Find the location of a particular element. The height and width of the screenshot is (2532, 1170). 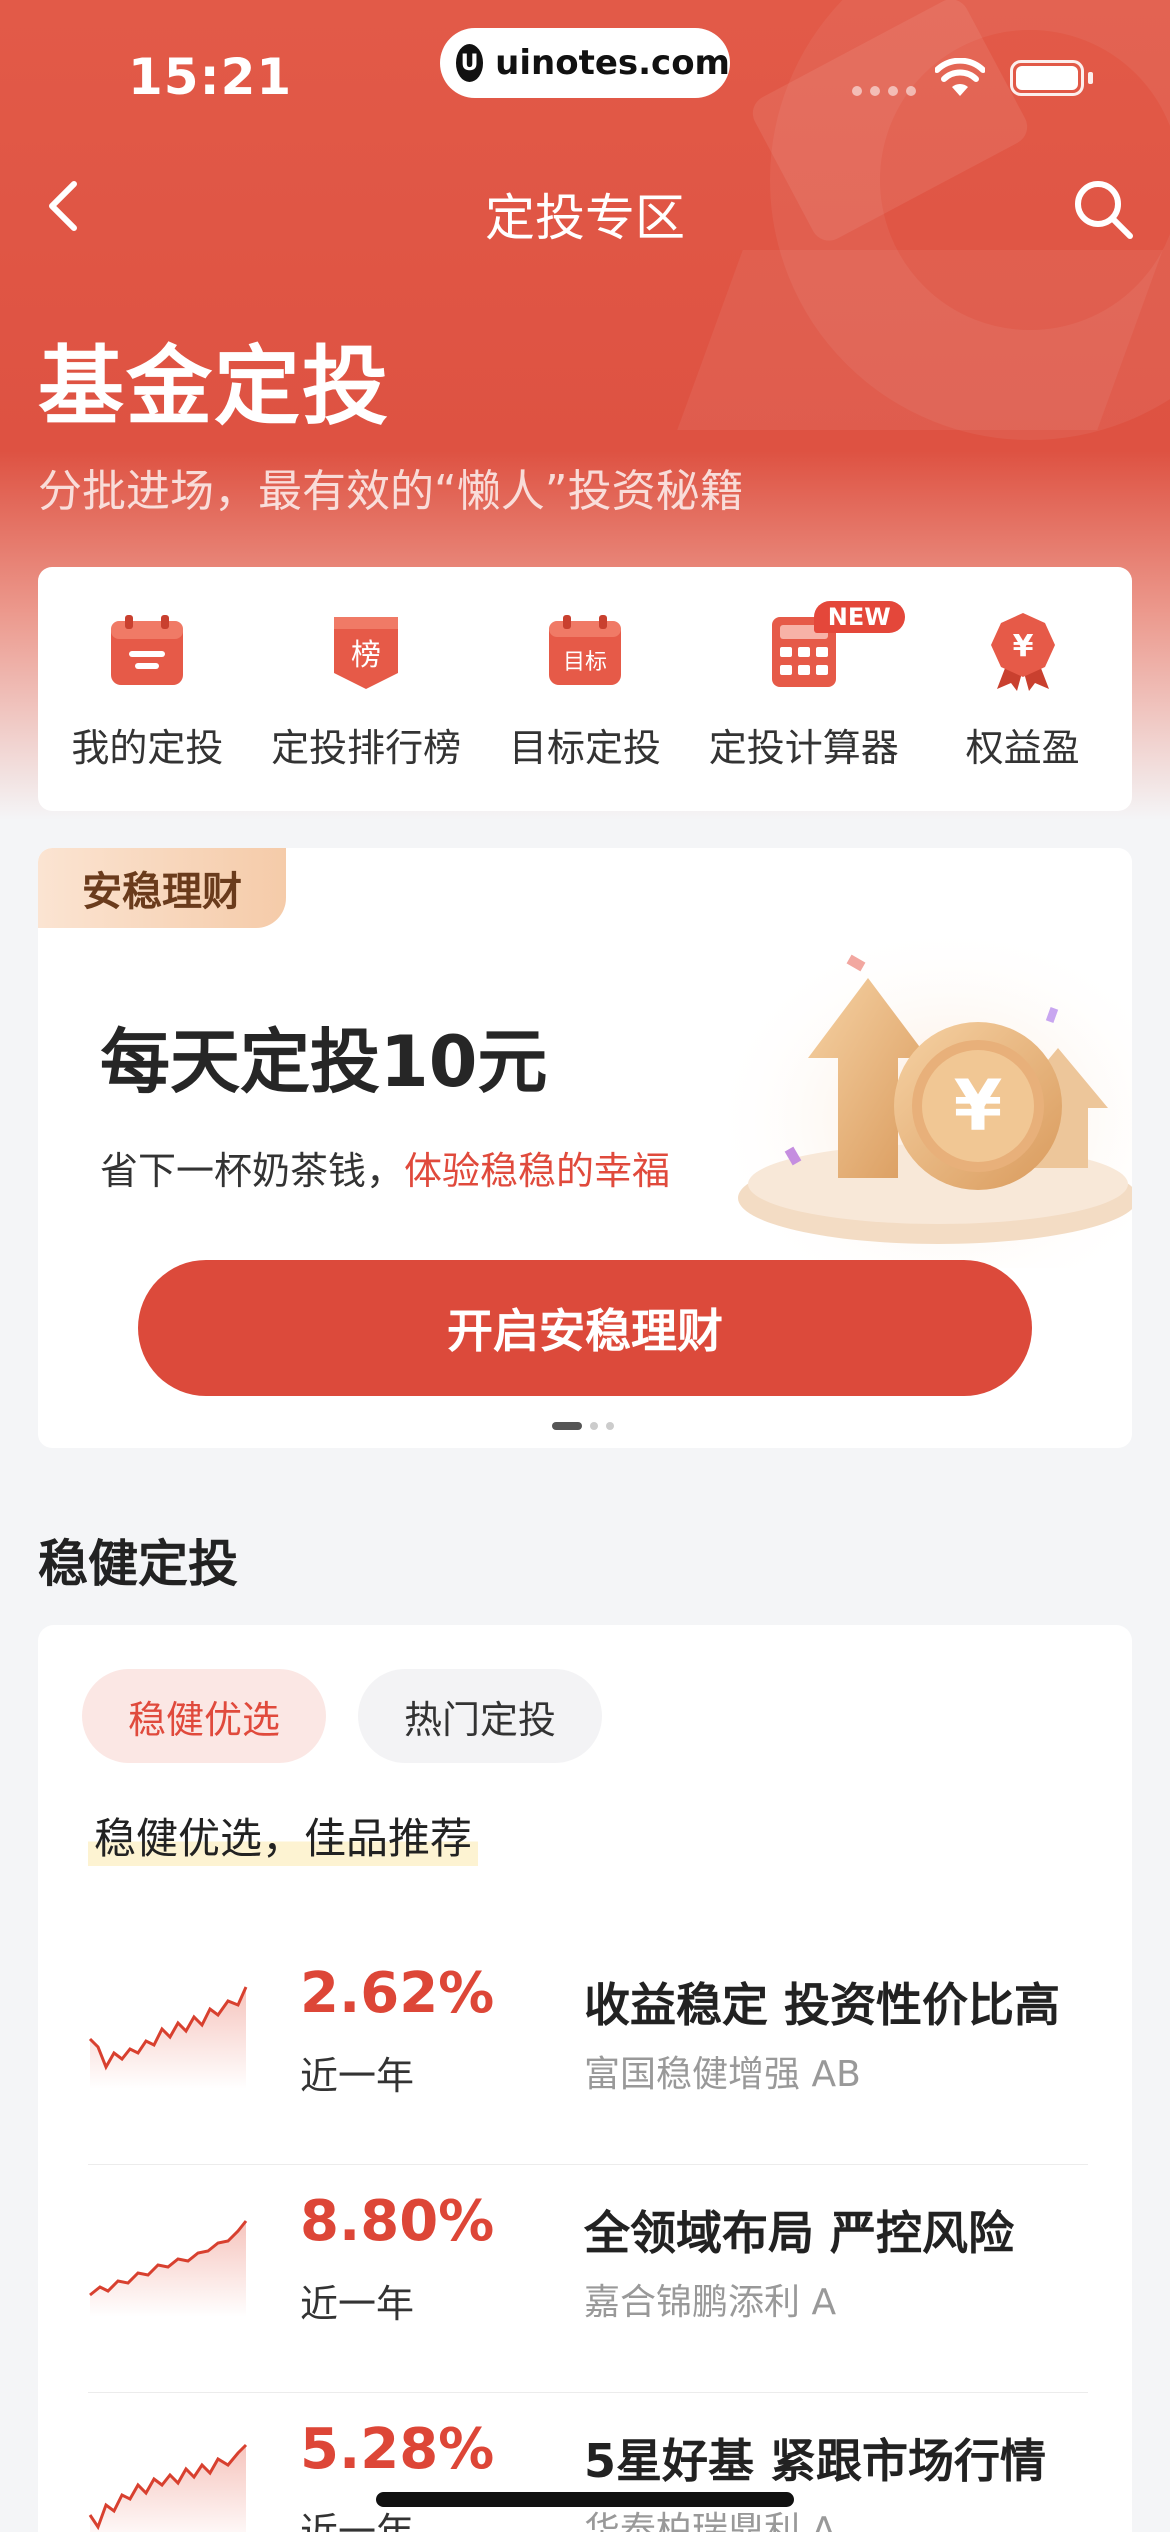

target-calendar-icon: 目标 is located at coordinates (584, 650).